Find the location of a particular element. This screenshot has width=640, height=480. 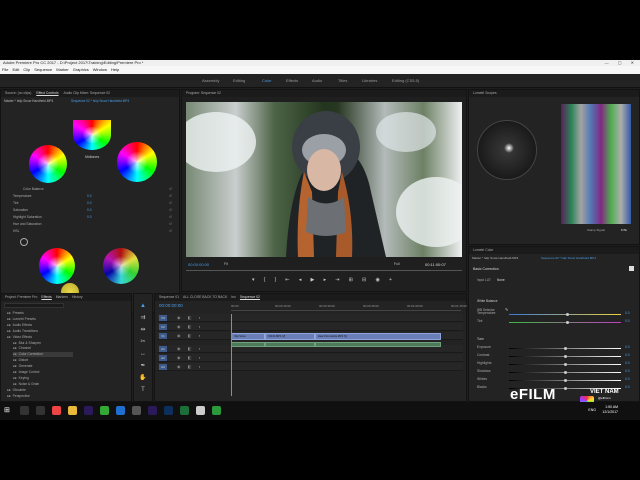

menu-help: Help is located at coordinates (115, 69).